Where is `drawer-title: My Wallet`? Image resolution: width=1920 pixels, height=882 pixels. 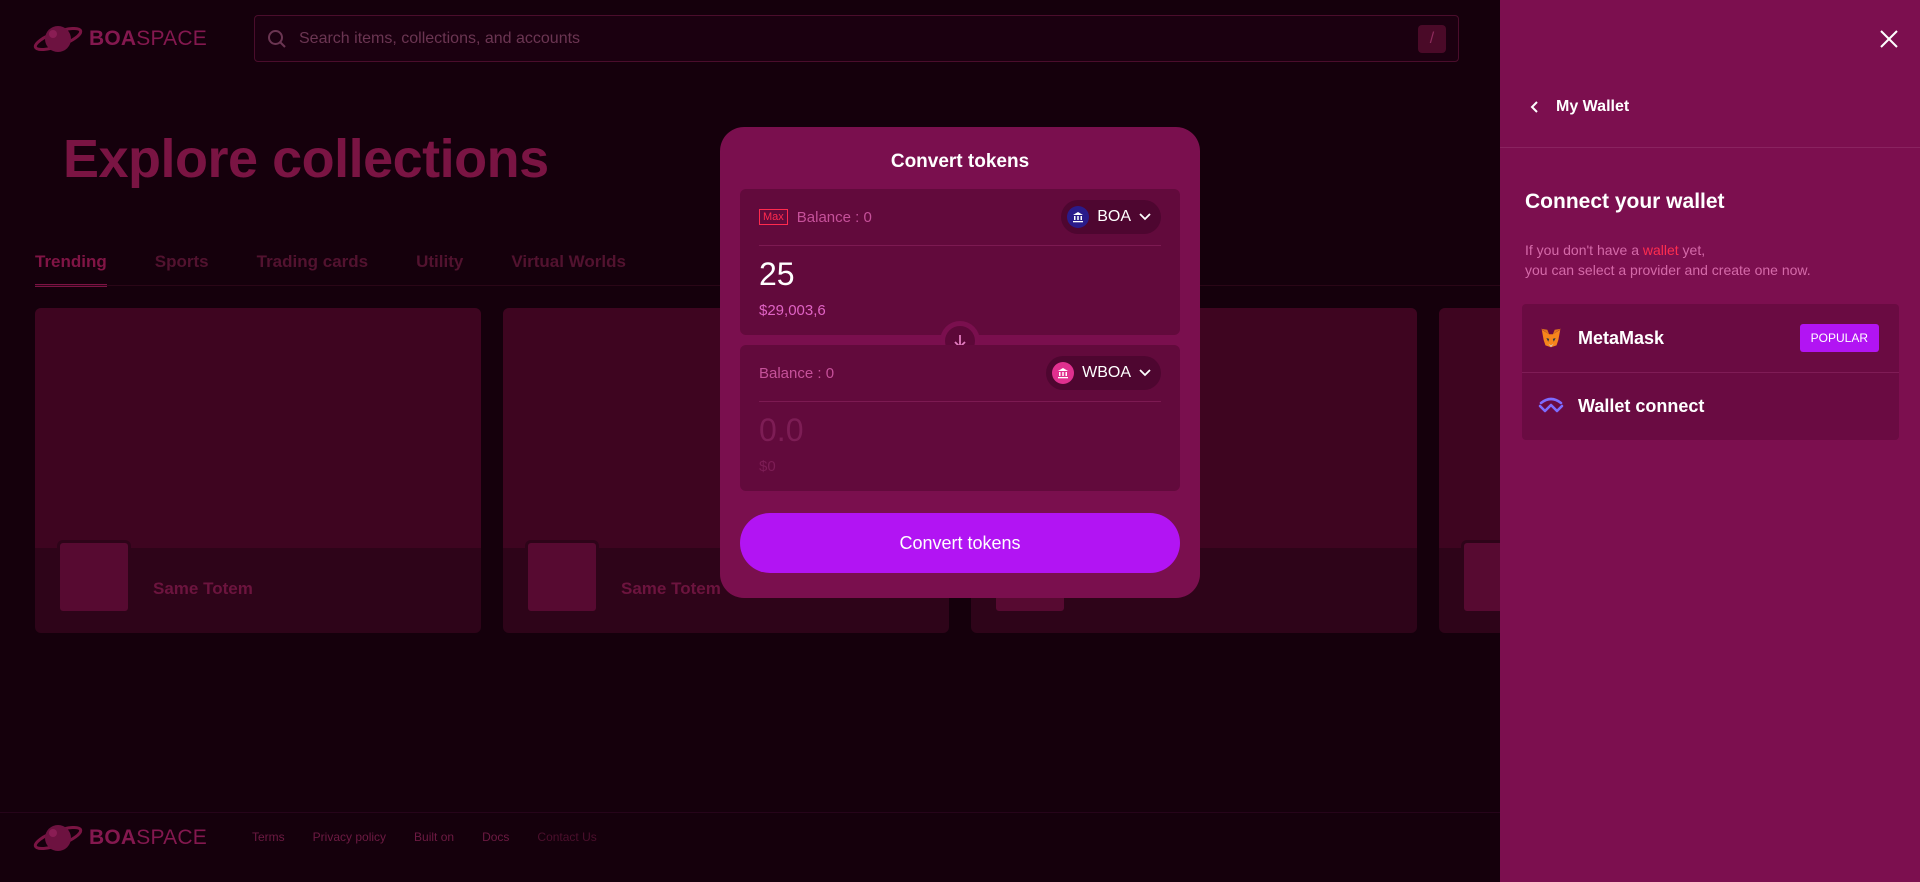
drawer-title: My Wallet is located at coordinates (1593, 106).